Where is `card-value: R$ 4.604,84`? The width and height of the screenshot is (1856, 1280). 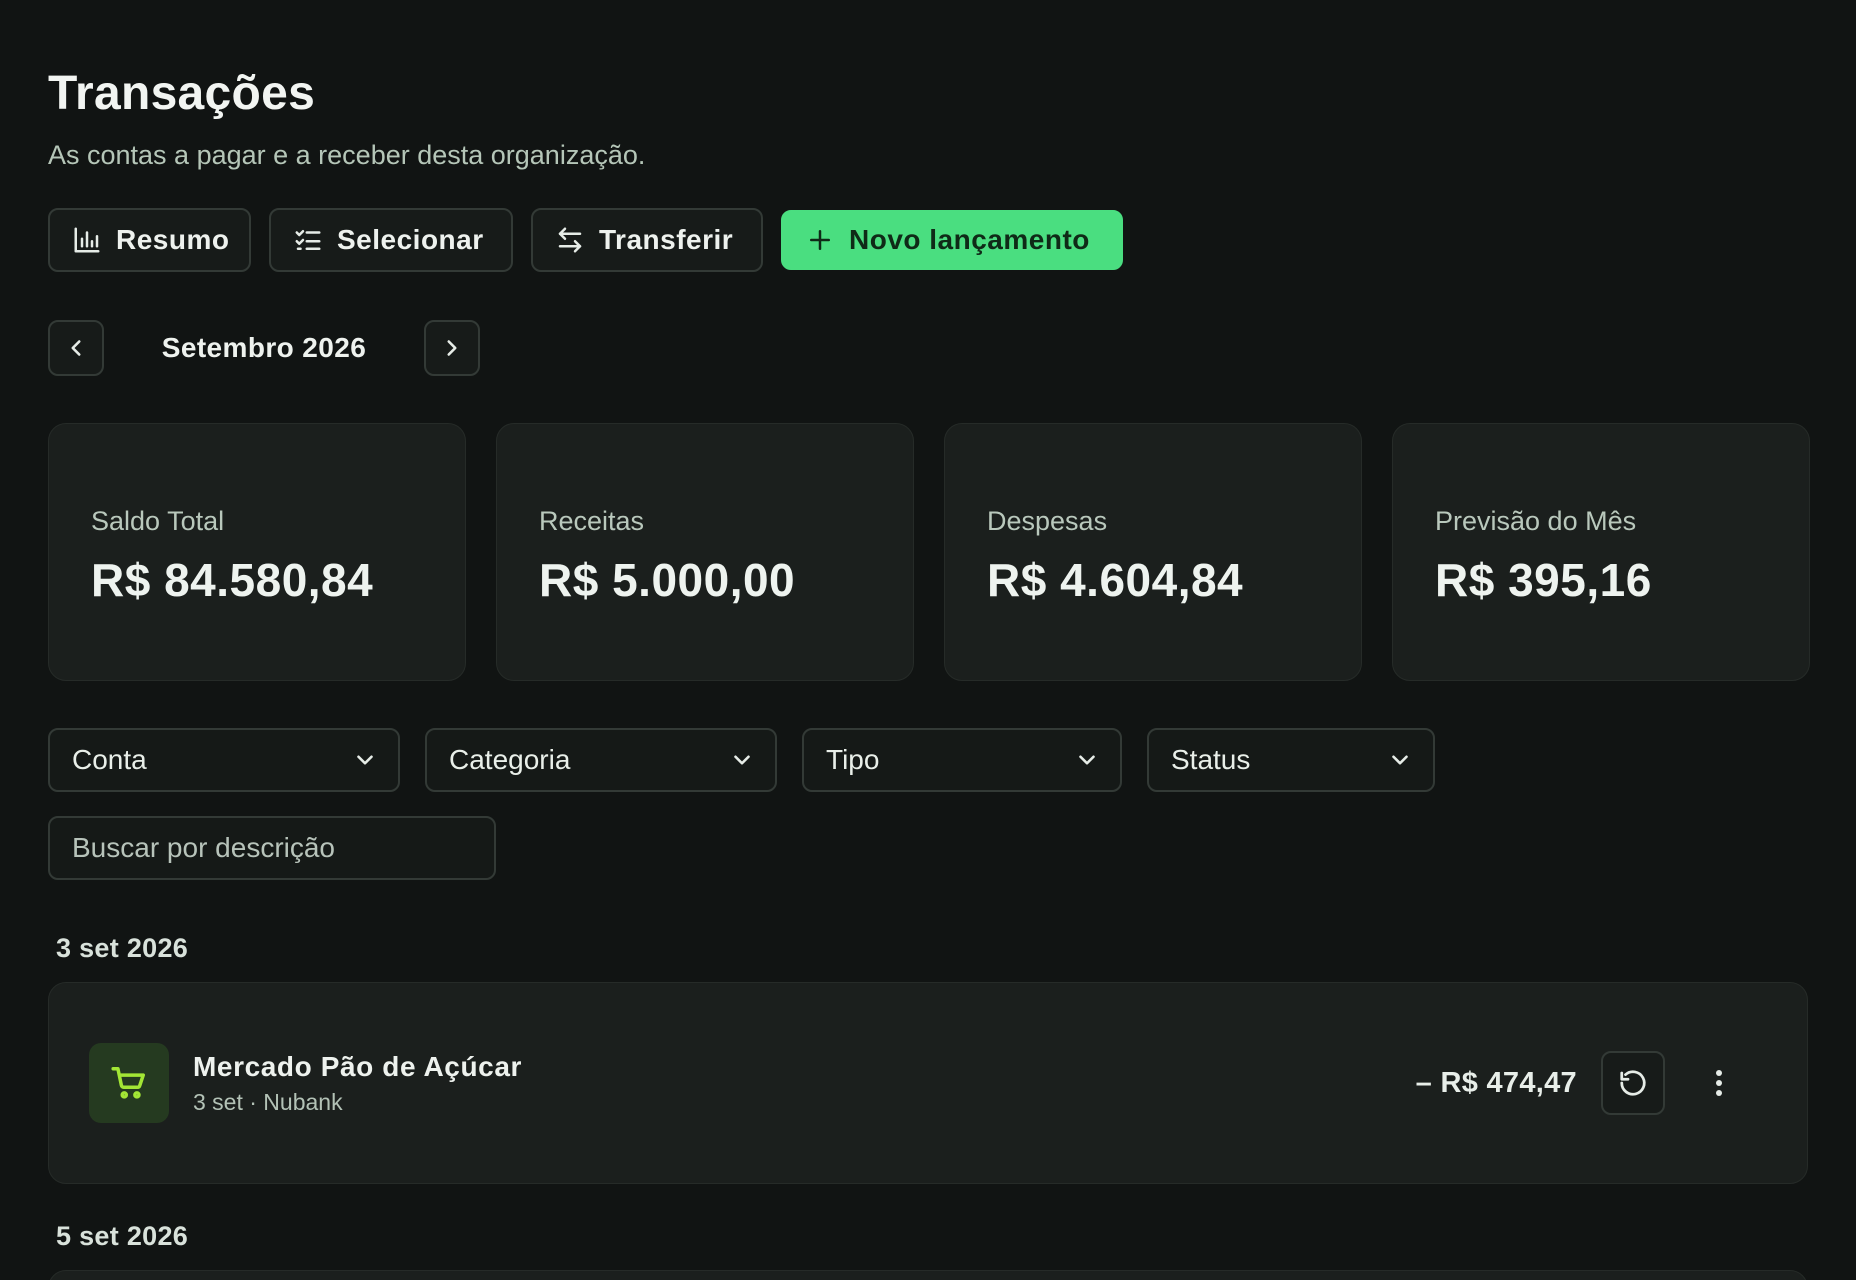
card-value: R$ 4.604,84 is located at coordinates (1115, 579).